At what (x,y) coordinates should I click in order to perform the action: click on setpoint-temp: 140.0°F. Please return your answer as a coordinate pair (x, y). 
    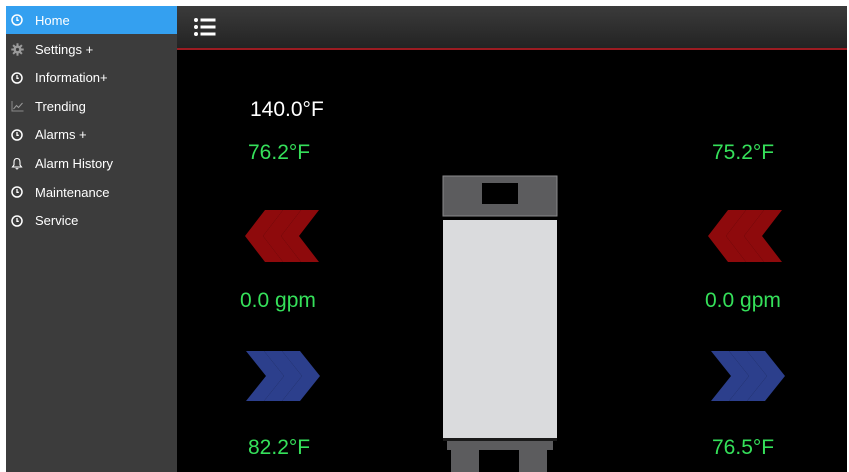
    Looking at the image, I should click on (287, 109).